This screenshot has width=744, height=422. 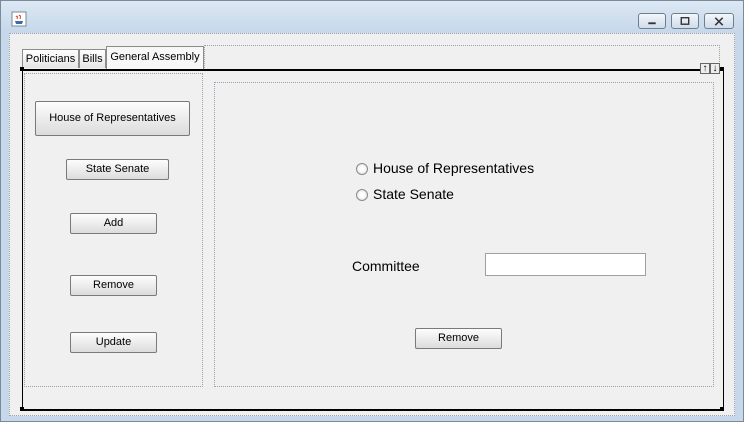 I want to click on order-arrows: ↑ ↓, so click(x=711, y=69).